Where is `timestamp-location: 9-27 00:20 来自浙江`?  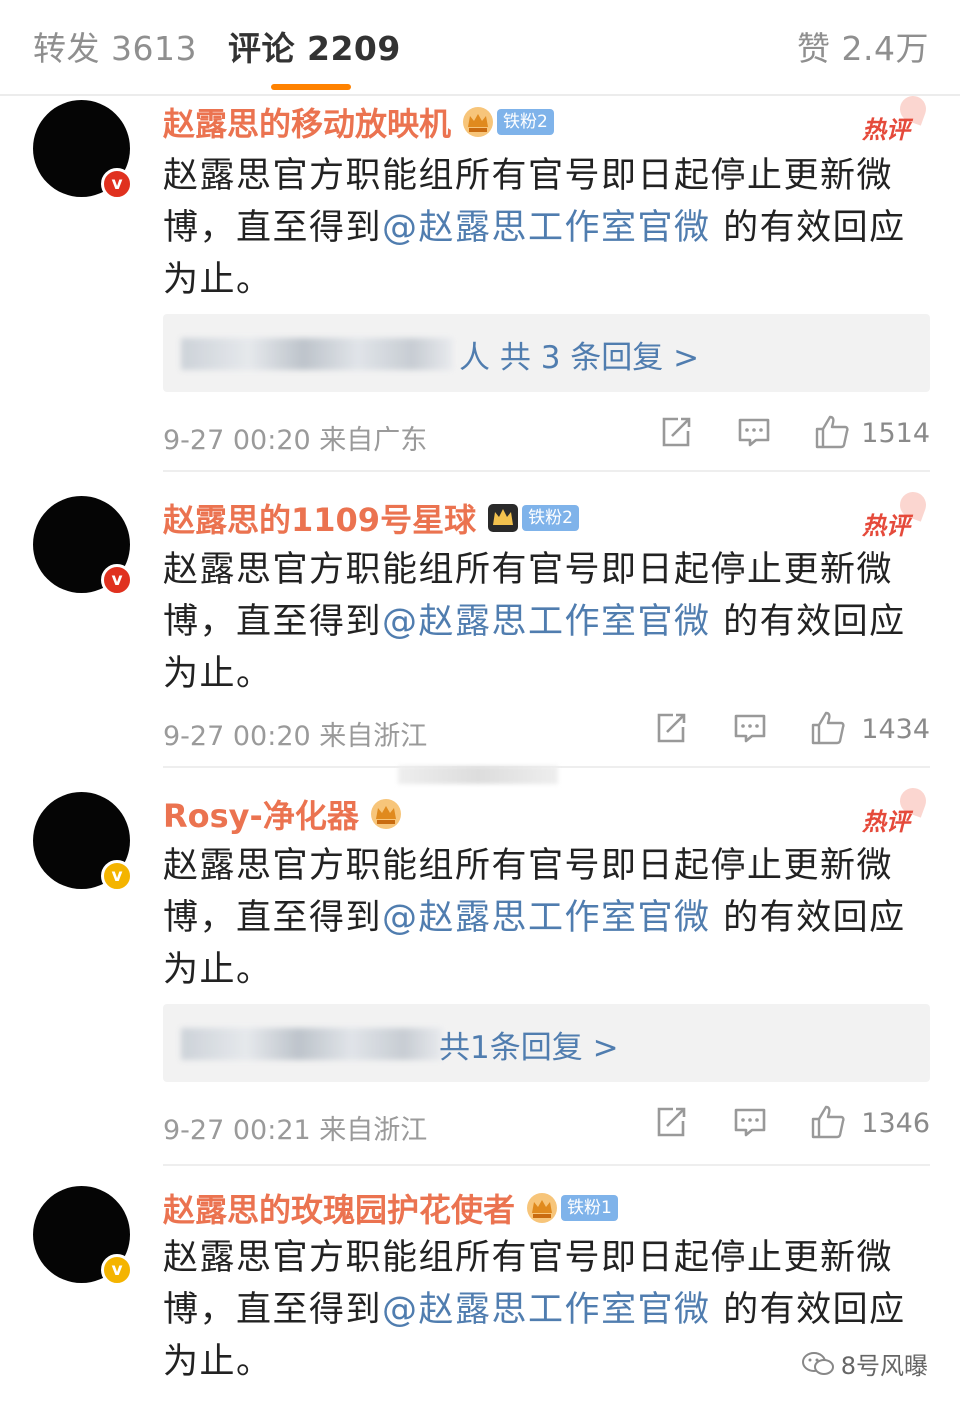
timestamp-location: 9-27 00:20 来自浙江 is located at coordinates (295, 736).